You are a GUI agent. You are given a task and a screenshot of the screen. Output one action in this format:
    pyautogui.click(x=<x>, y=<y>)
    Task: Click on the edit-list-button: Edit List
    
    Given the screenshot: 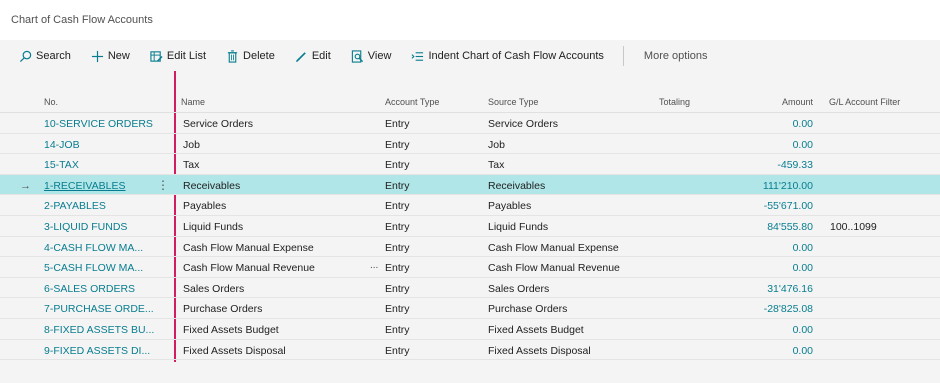 What is the action you would take?
    pyautogui.click(x=178, y=56)
    